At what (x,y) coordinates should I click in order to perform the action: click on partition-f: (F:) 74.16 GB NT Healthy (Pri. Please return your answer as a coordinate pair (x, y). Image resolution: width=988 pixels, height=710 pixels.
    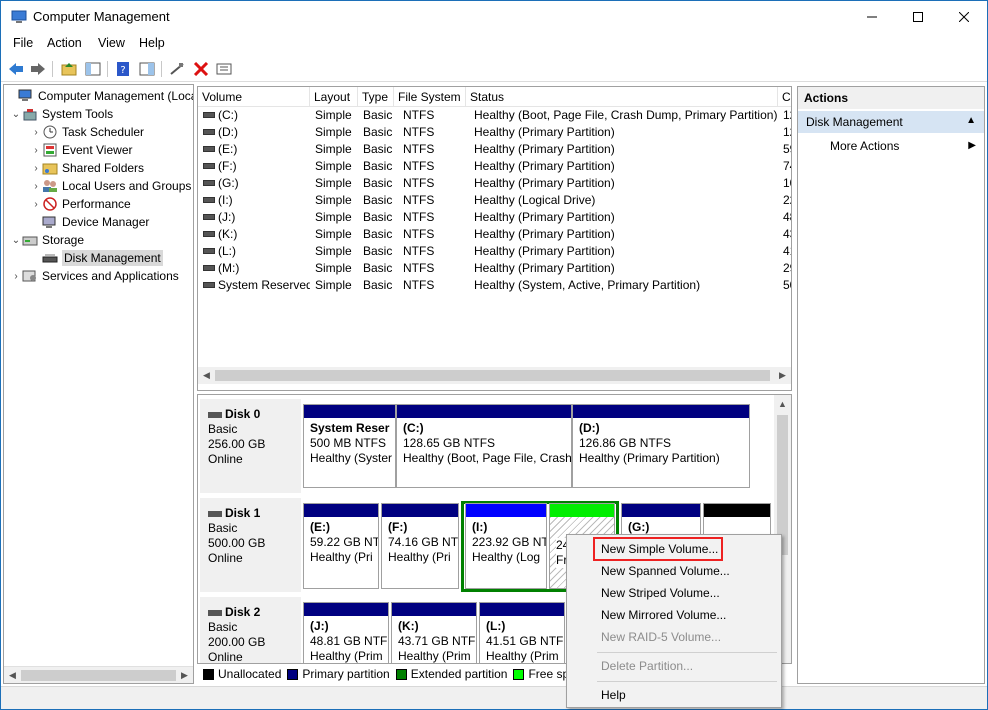
    Looking at the image, I should click on (420, 546).